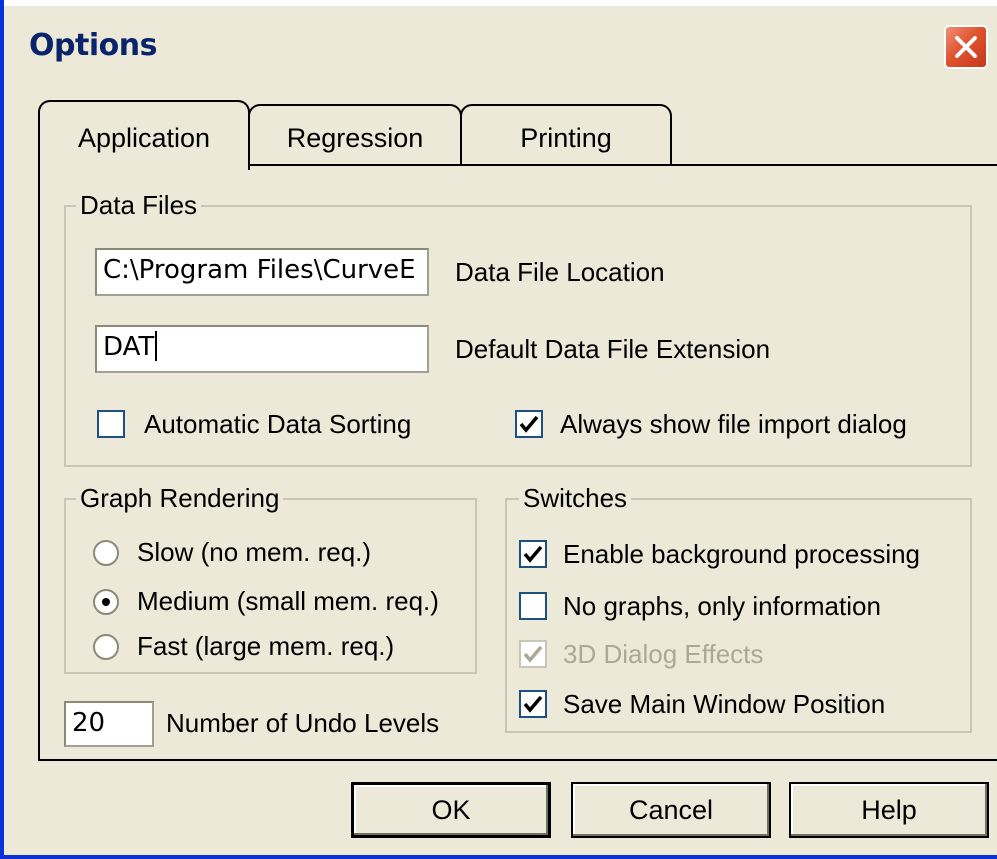 The height and width of the screenshot is (859, 997). What do you see at coordinates (109, 724) in the screenshot?
I see `undo-levels-input: 20` at bounding box center [109, 724].